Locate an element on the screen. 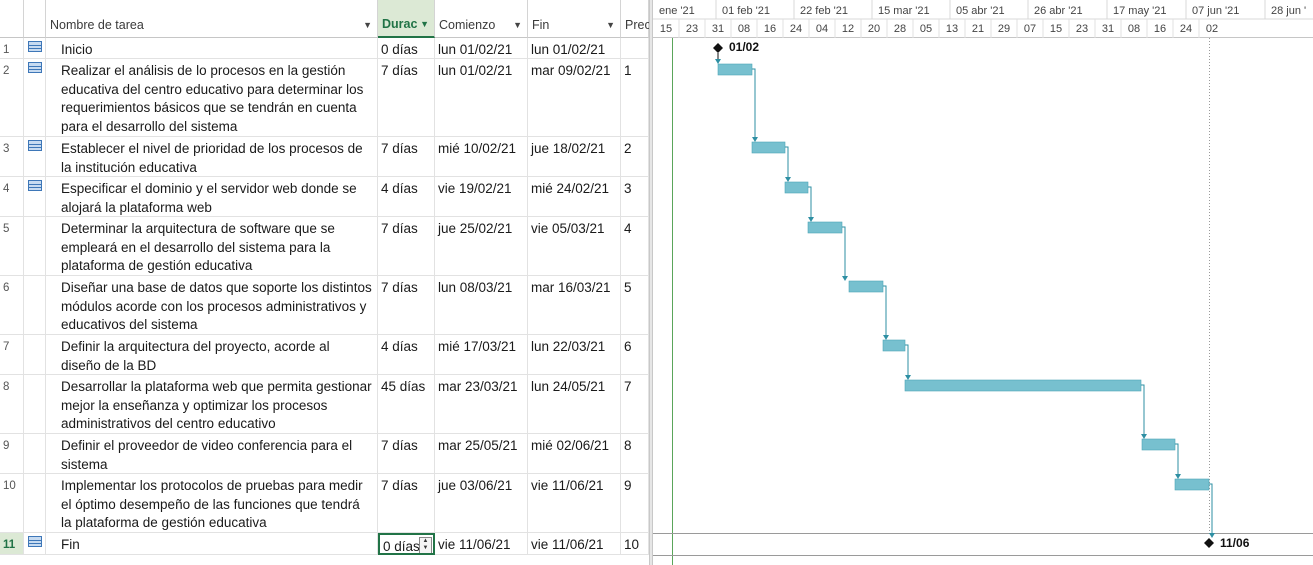 The image size is (1313, 565). start-cell: vie 11/06/21 is located at coordinates (481, 544).